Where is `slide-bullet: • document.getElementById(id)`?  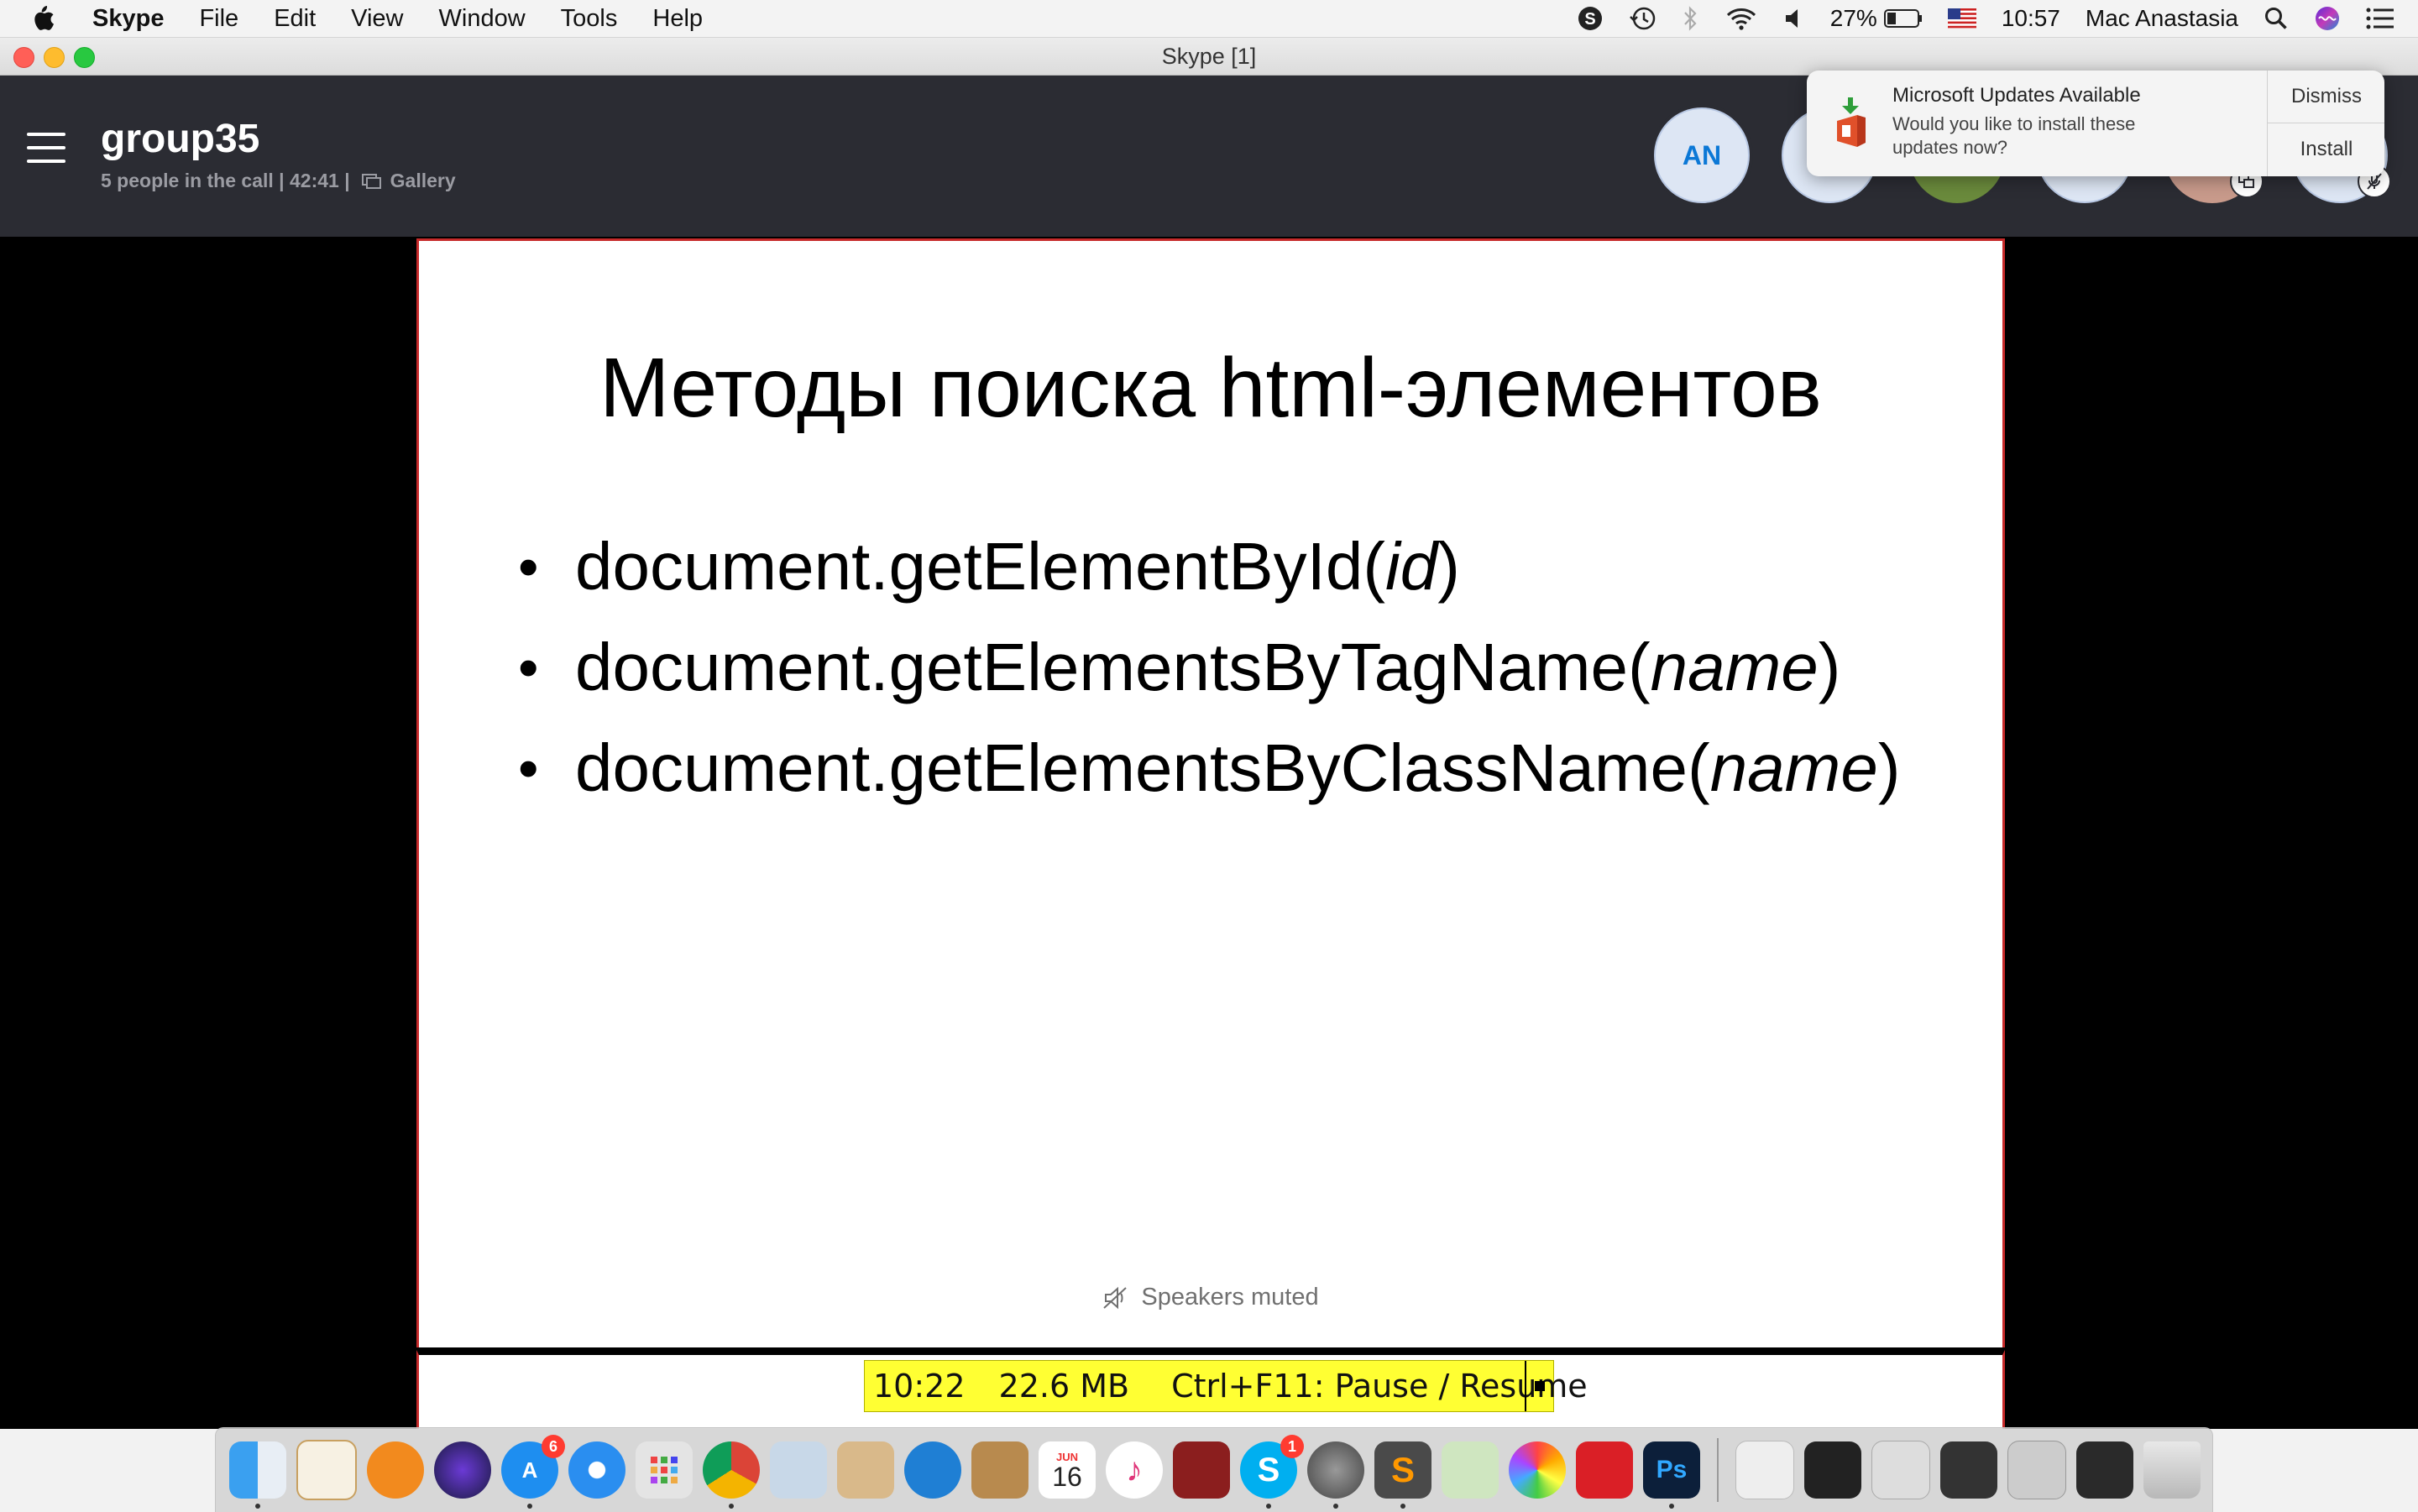 slide-bullet: • document.getElementById(id) is located at coordinates (1209, 576).